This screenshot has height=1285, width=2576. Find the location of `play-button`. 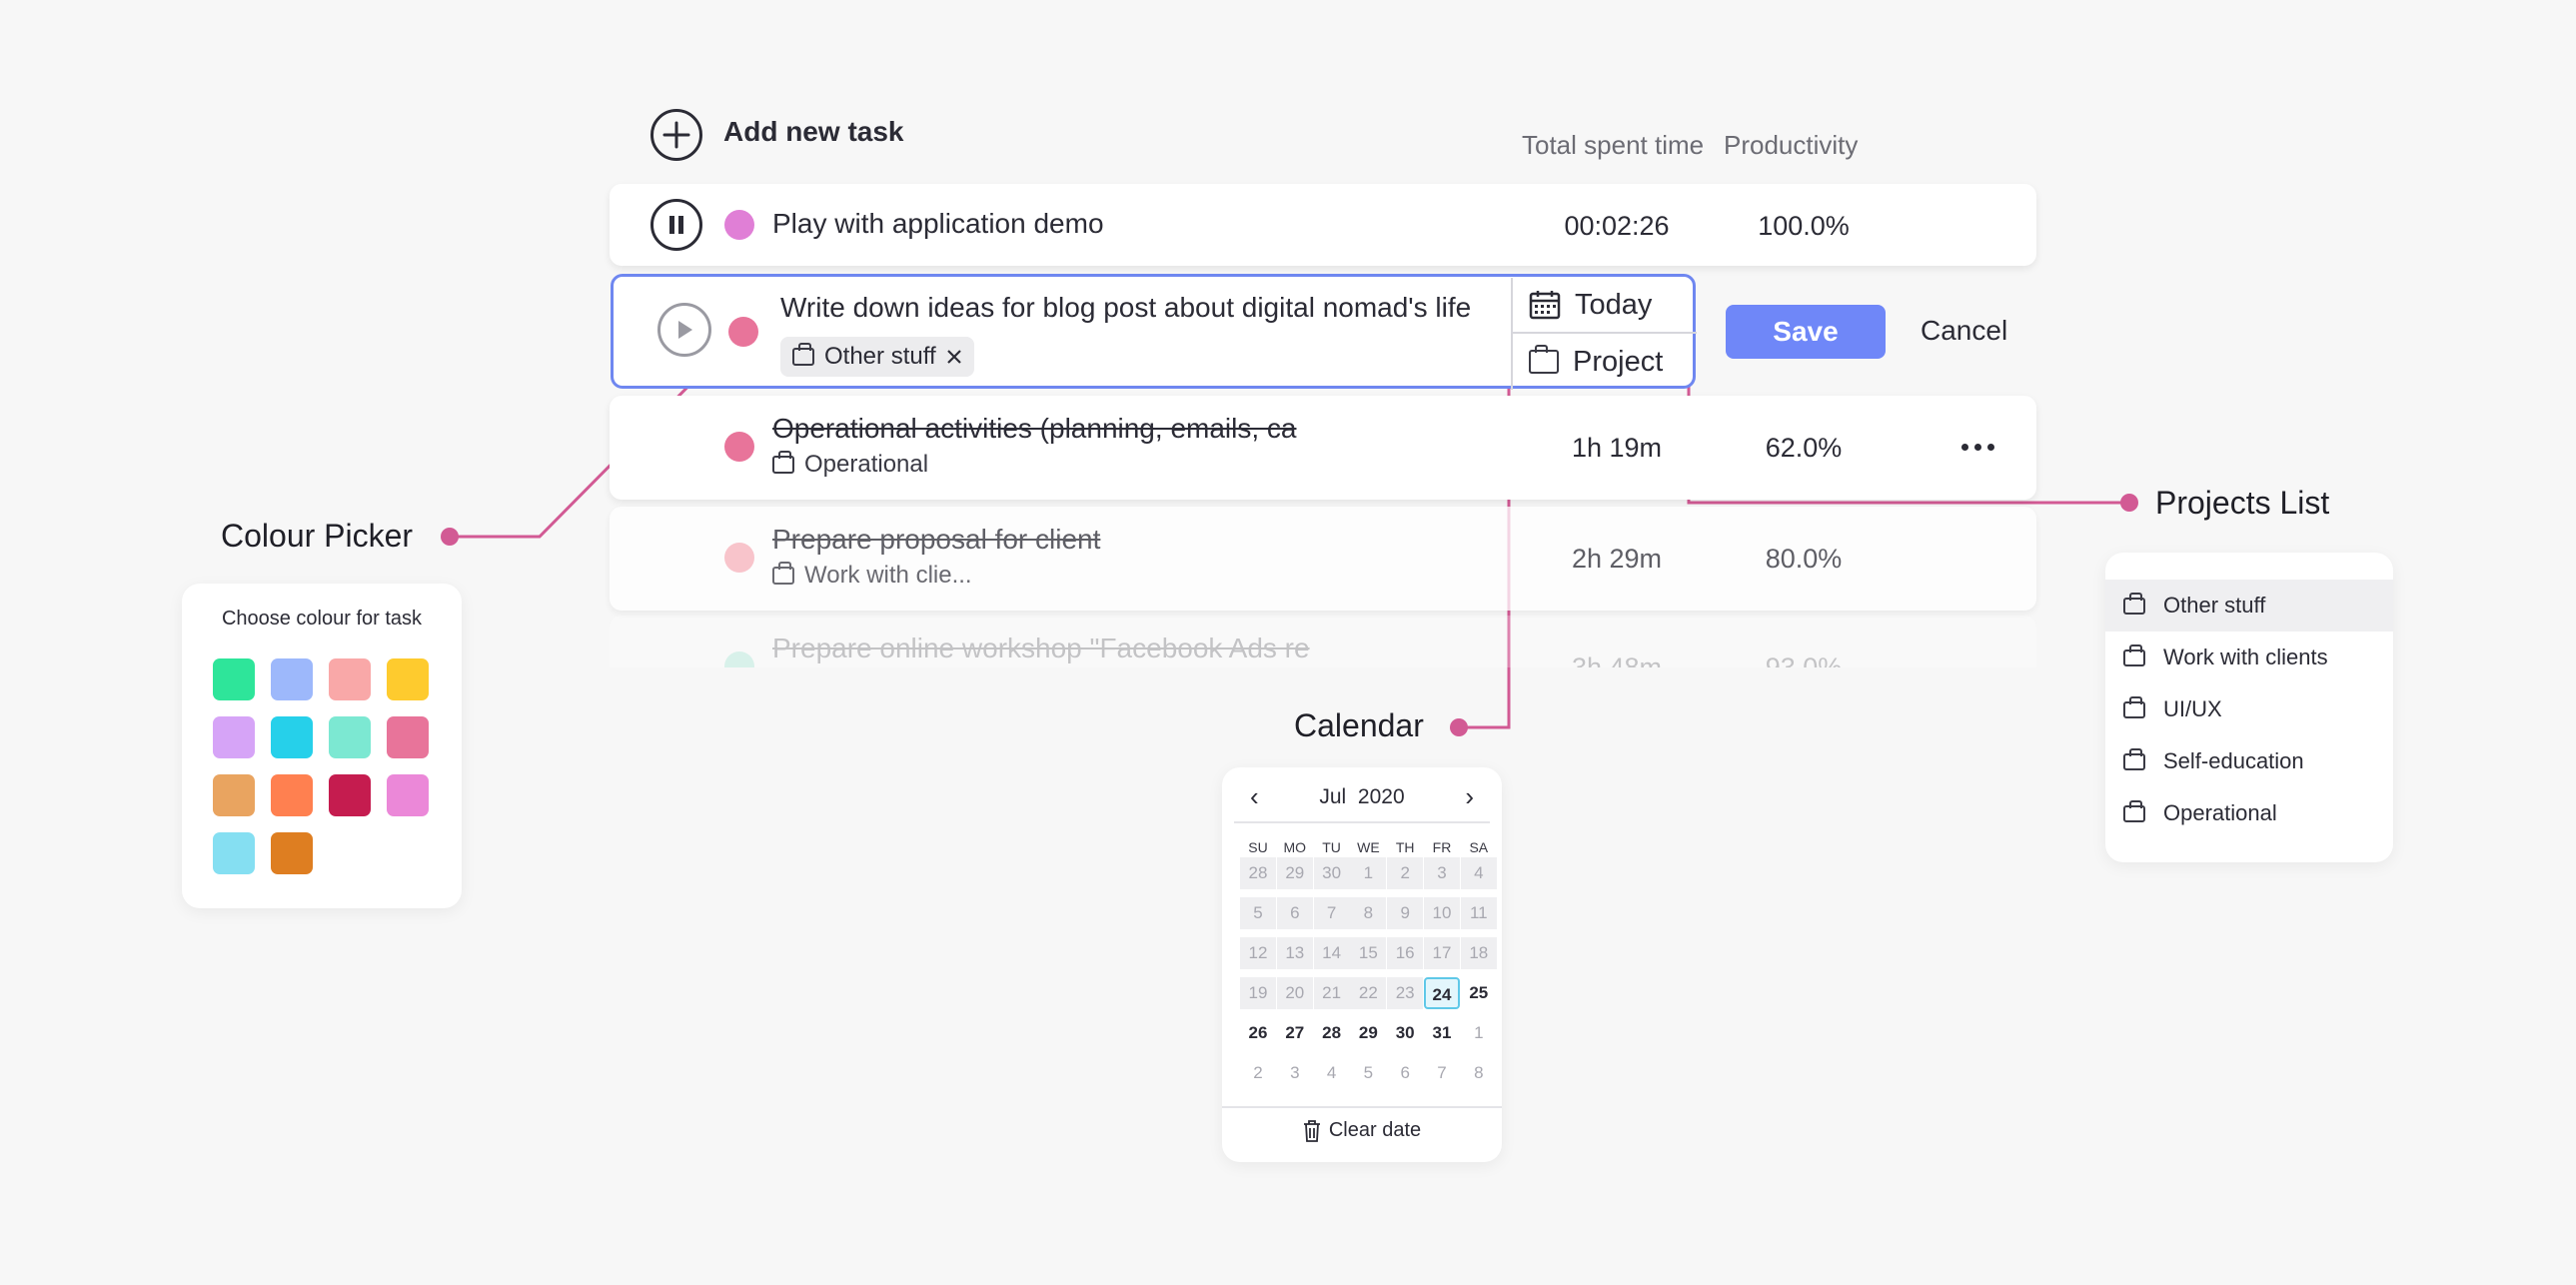

play-button is located at coordinates (684, 330).